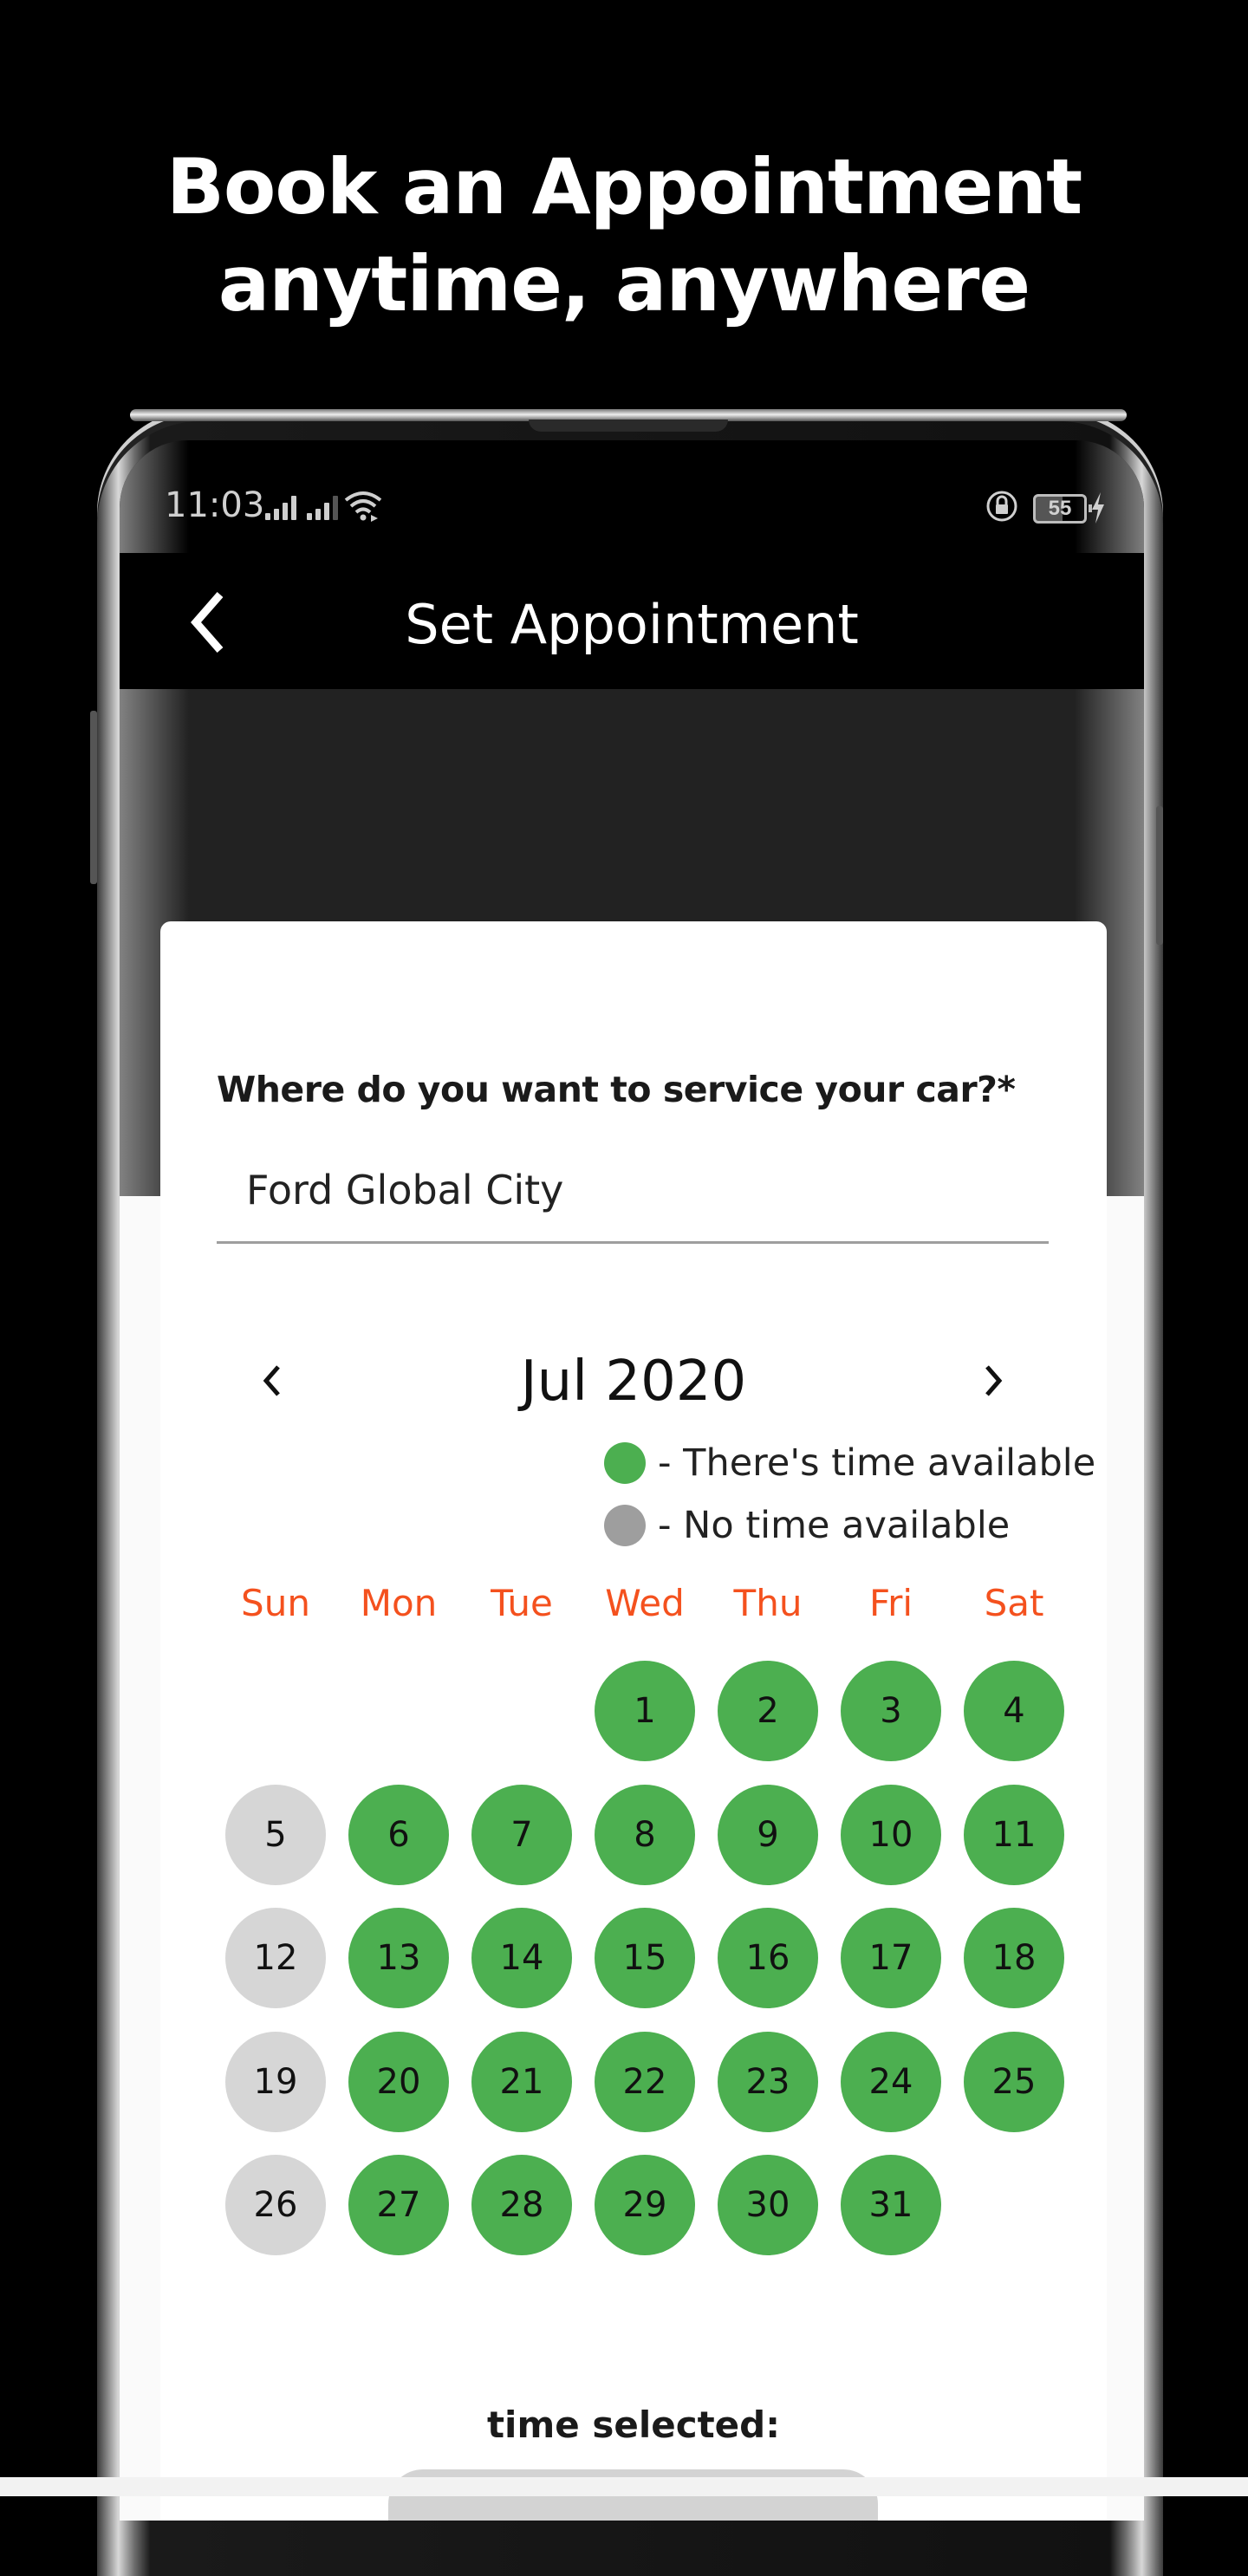 Image resolution: width=1248 pixels, height=2576 pixels. Describe the element at coordinates (768, 1711) in the screenshot. I see `calendar-day: 2` at that location.